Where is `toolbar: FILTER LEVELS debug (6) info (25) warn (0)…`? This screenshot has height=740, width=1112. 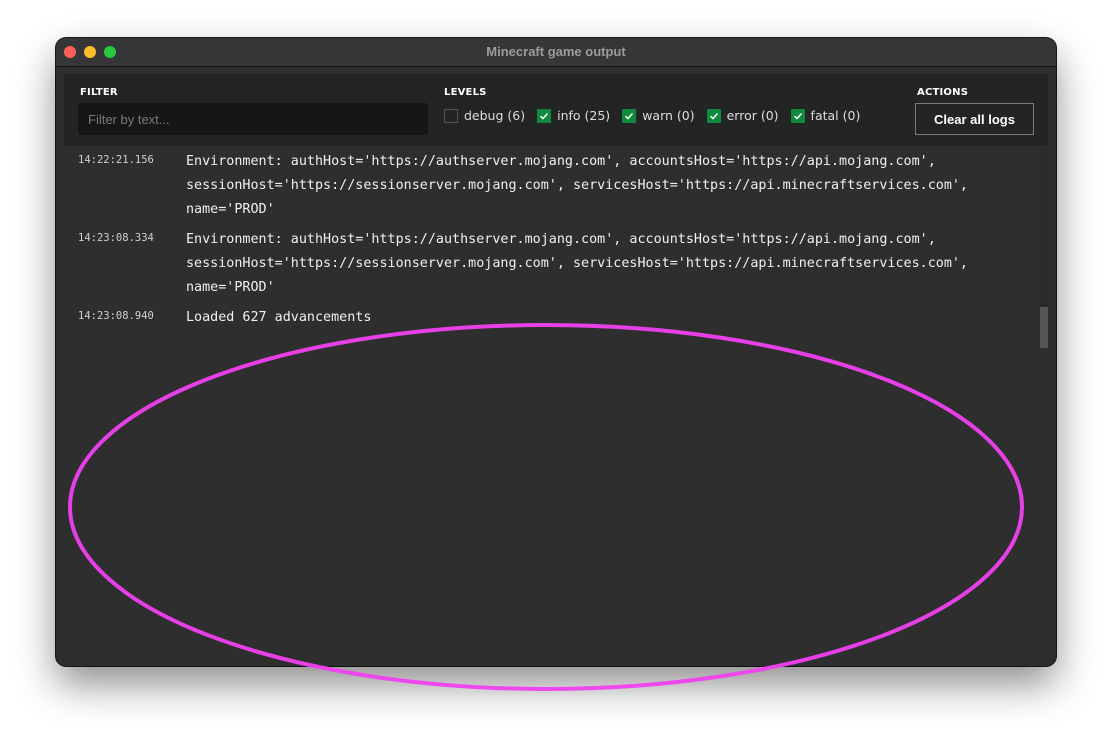
toolbar: FILTER LEVELS debug (6) info (25) warn (0)… is located at coordinates (556, 110).